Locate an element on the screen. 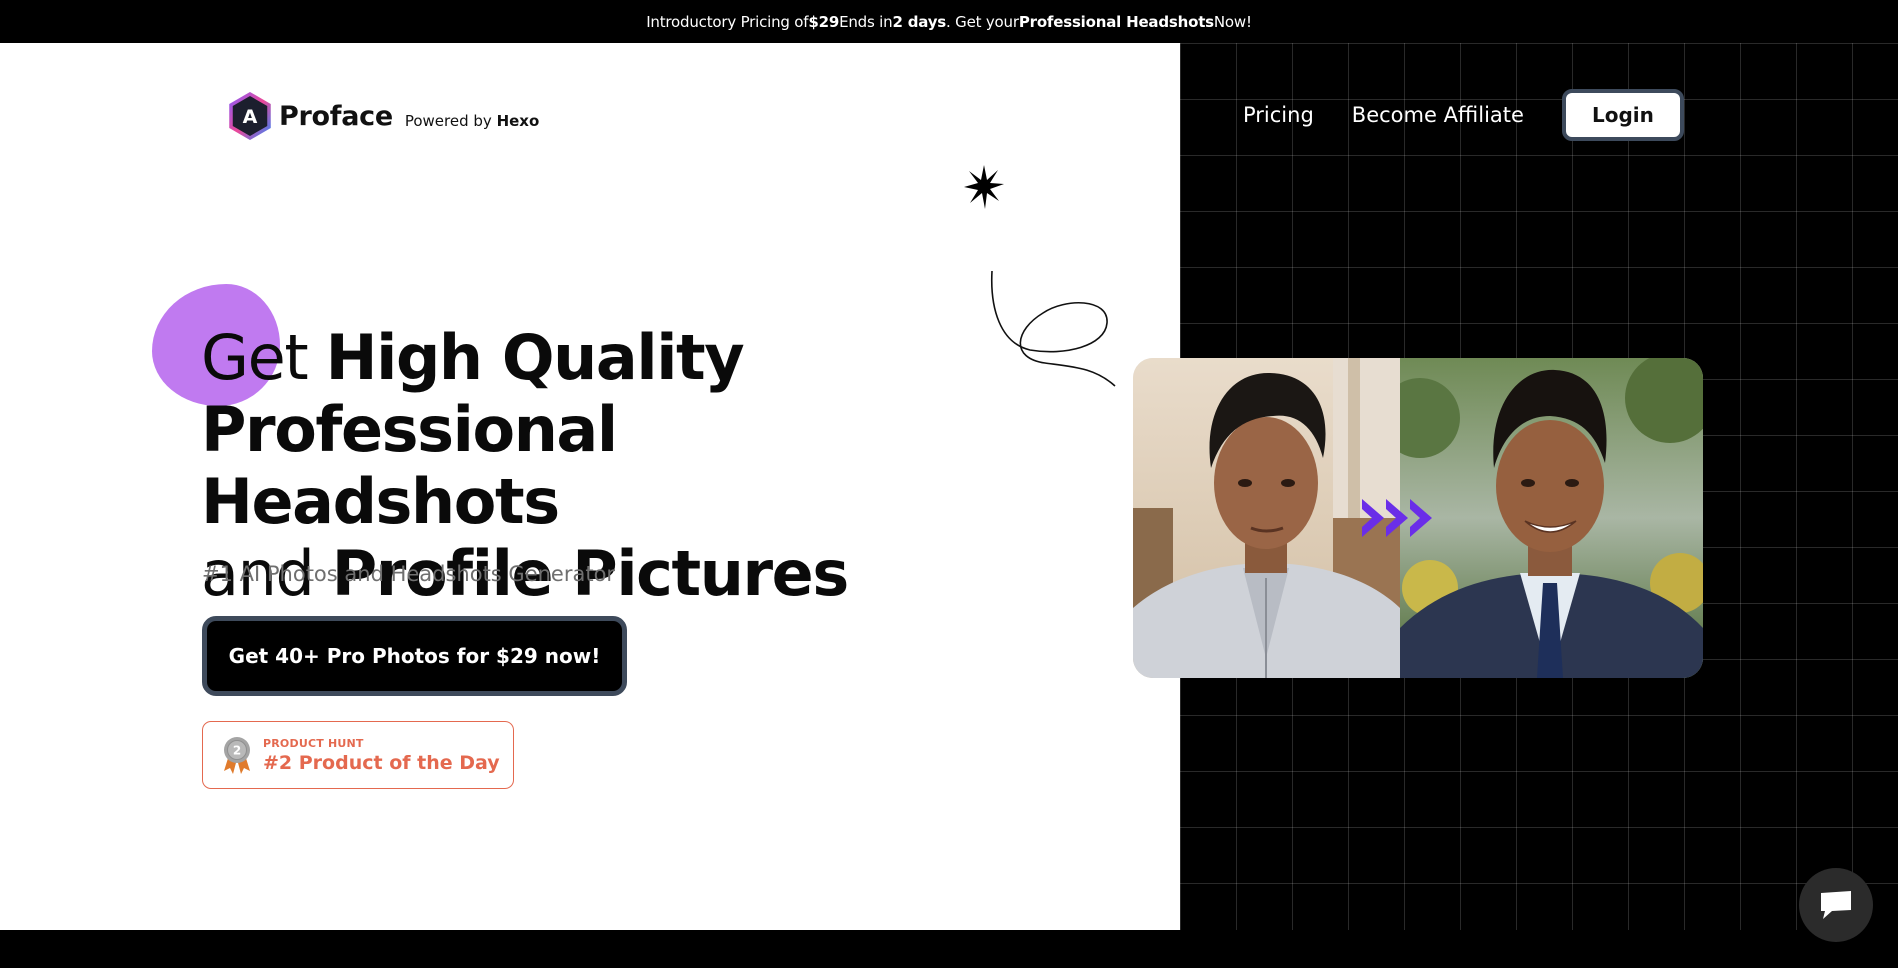 This screenshot has width=1898, height=968. chat-bubble-icon is located at coordinates (1836, 905).